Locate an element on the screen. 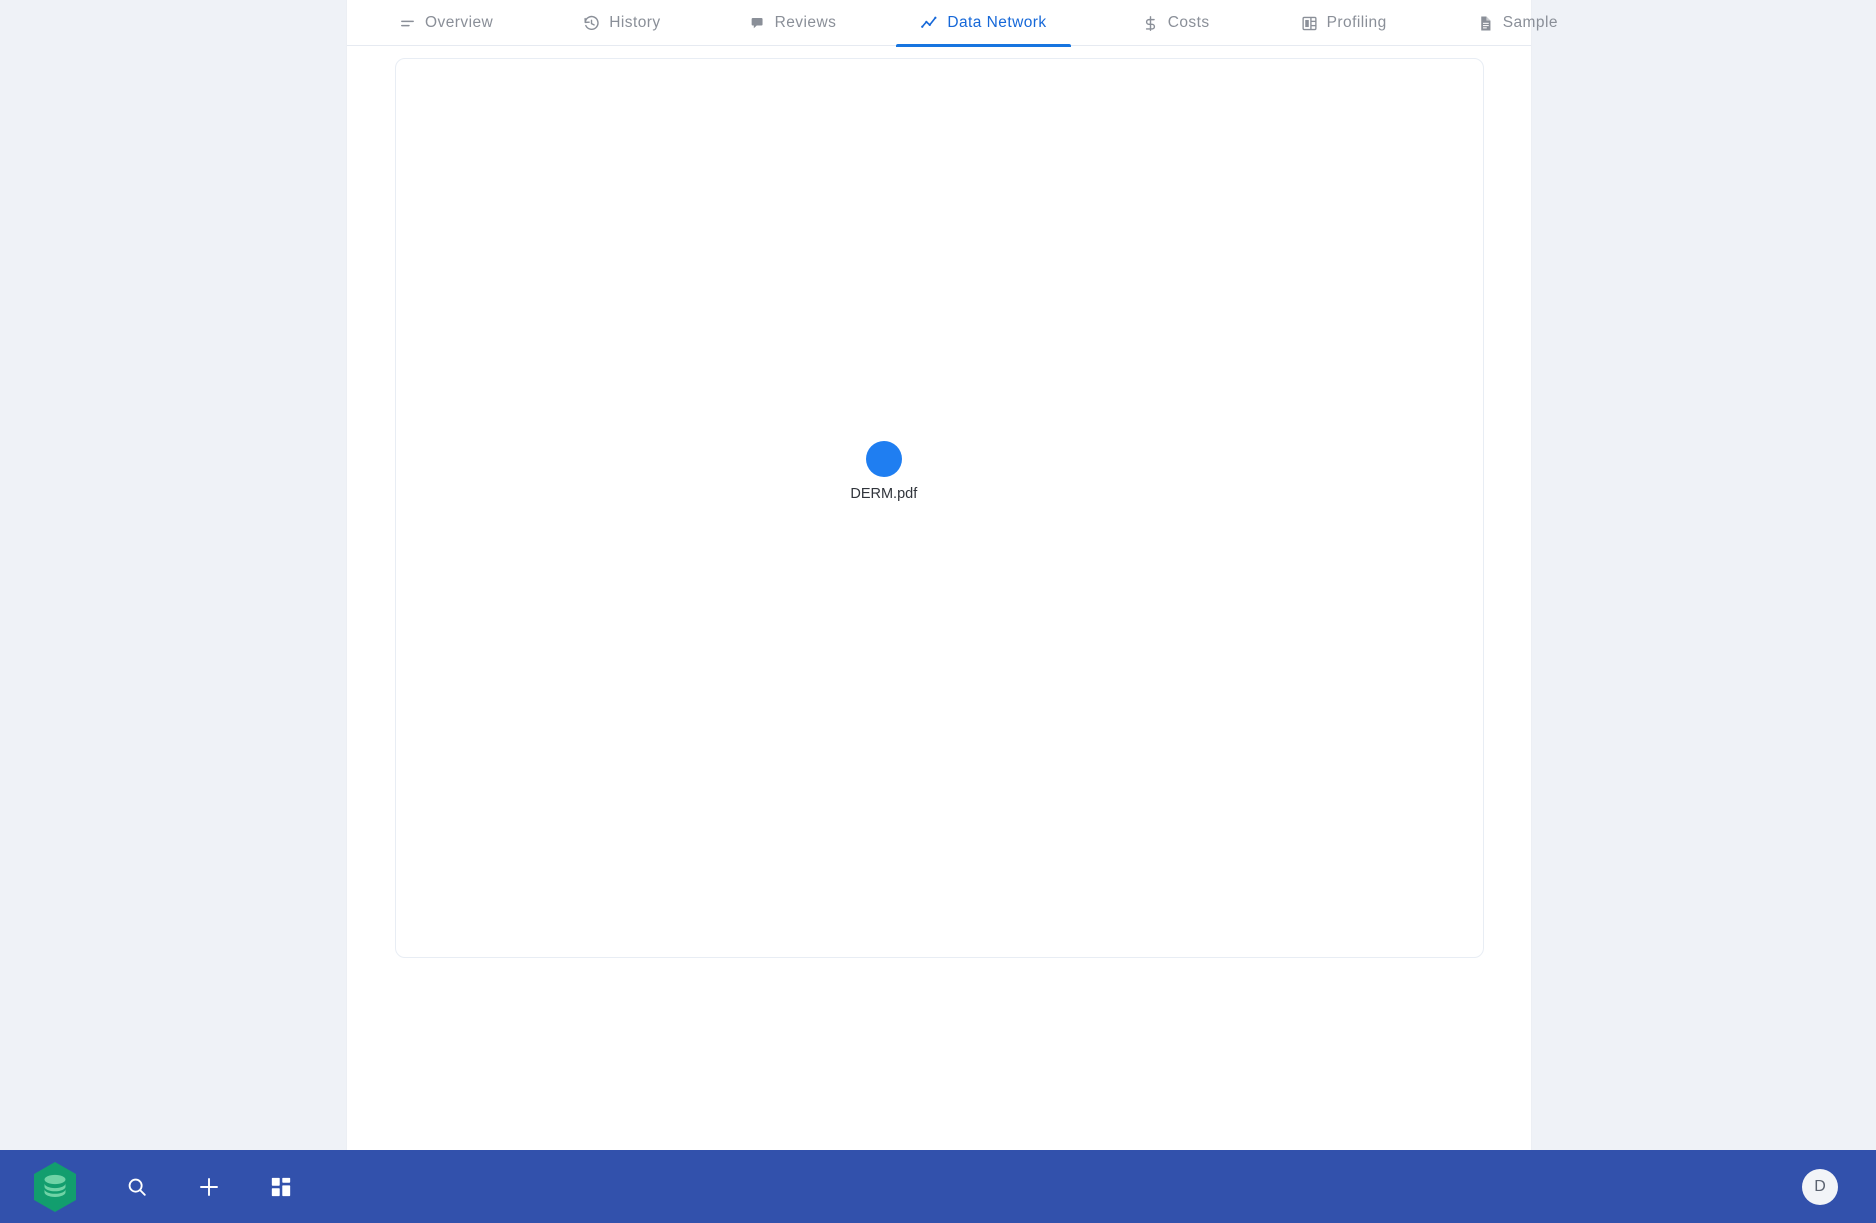  tab-reviews: Reviews is located at coordinates (793, 23).